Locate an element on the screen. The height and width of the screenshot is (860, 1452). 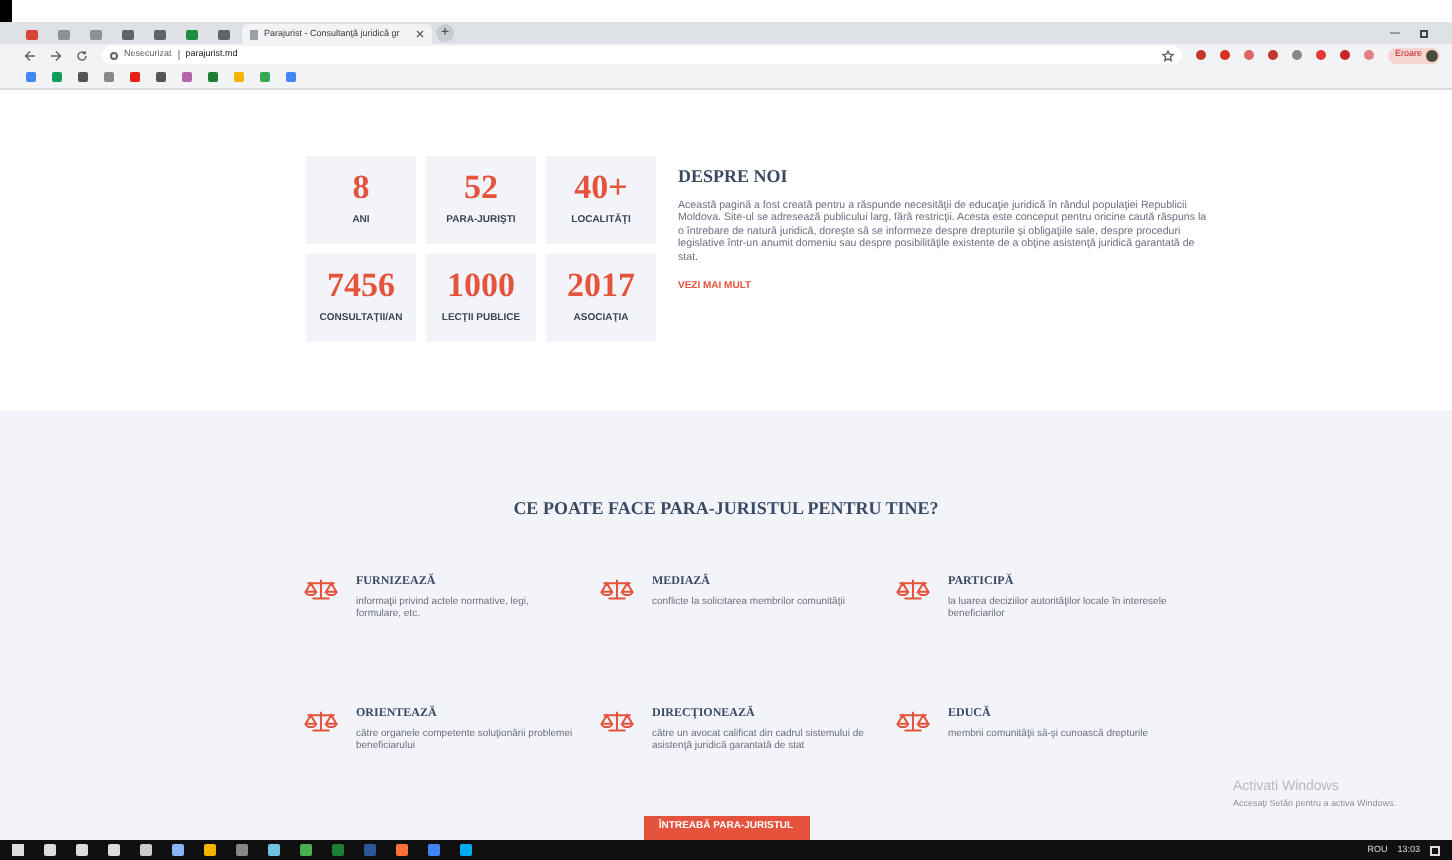
close-icon is located at coordinates (420, 34).